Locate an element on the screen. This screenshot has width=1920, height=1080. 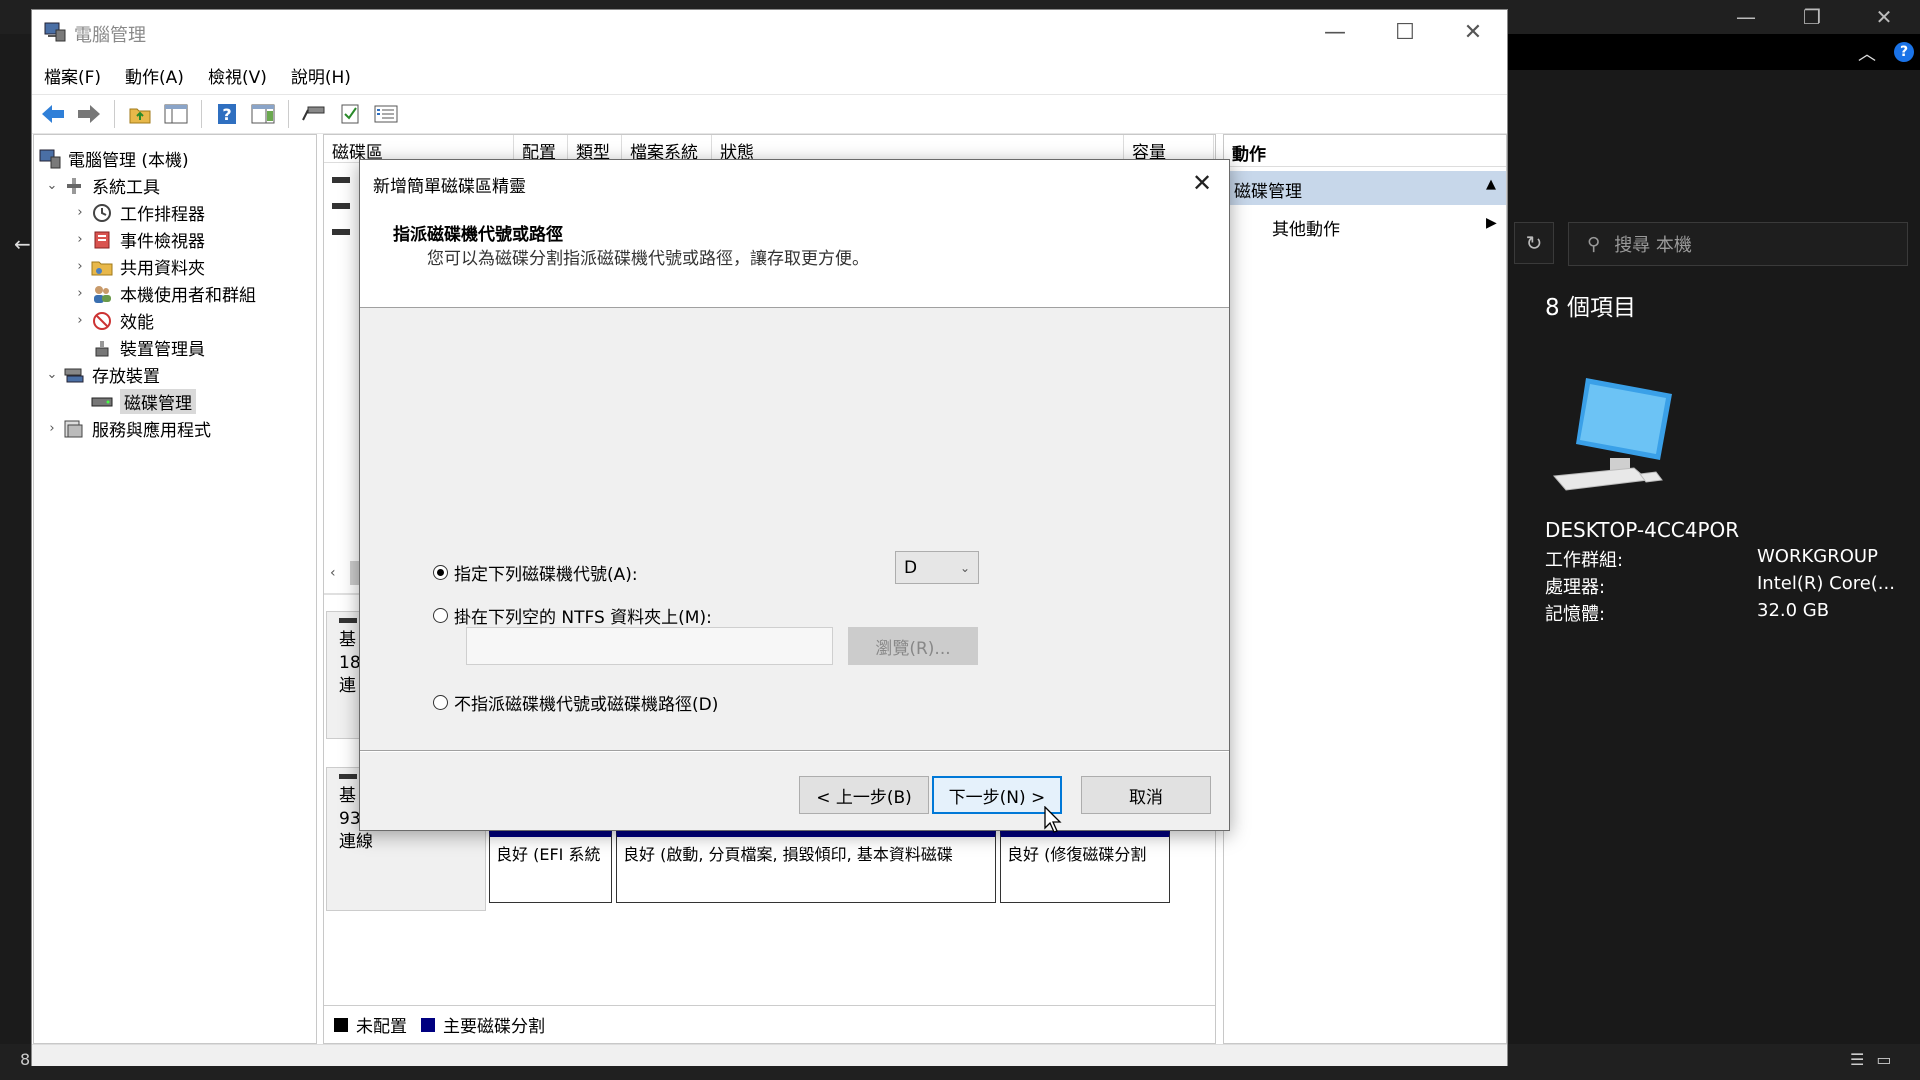
window-title: 電腦管理 is located at coordinates (110, 35).